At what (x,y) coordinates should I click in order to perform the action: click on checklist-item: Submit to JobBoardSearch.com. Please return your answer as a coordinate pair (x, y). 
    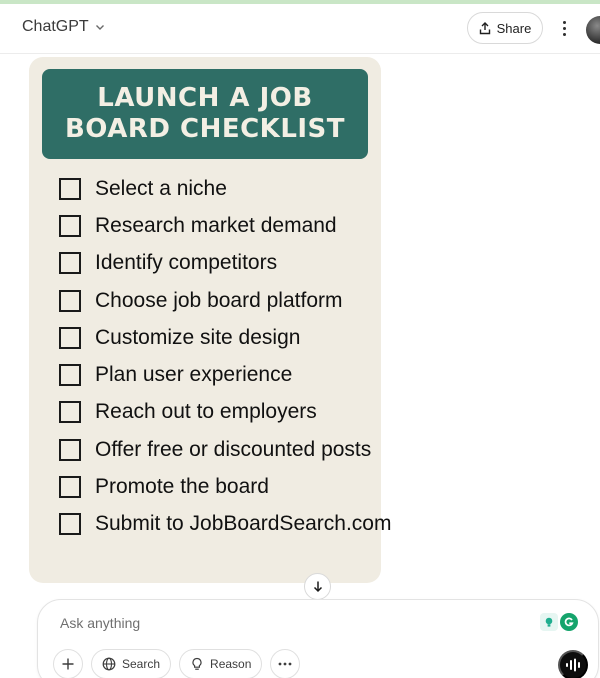
    Looking at the image, I should click on (225, 524).